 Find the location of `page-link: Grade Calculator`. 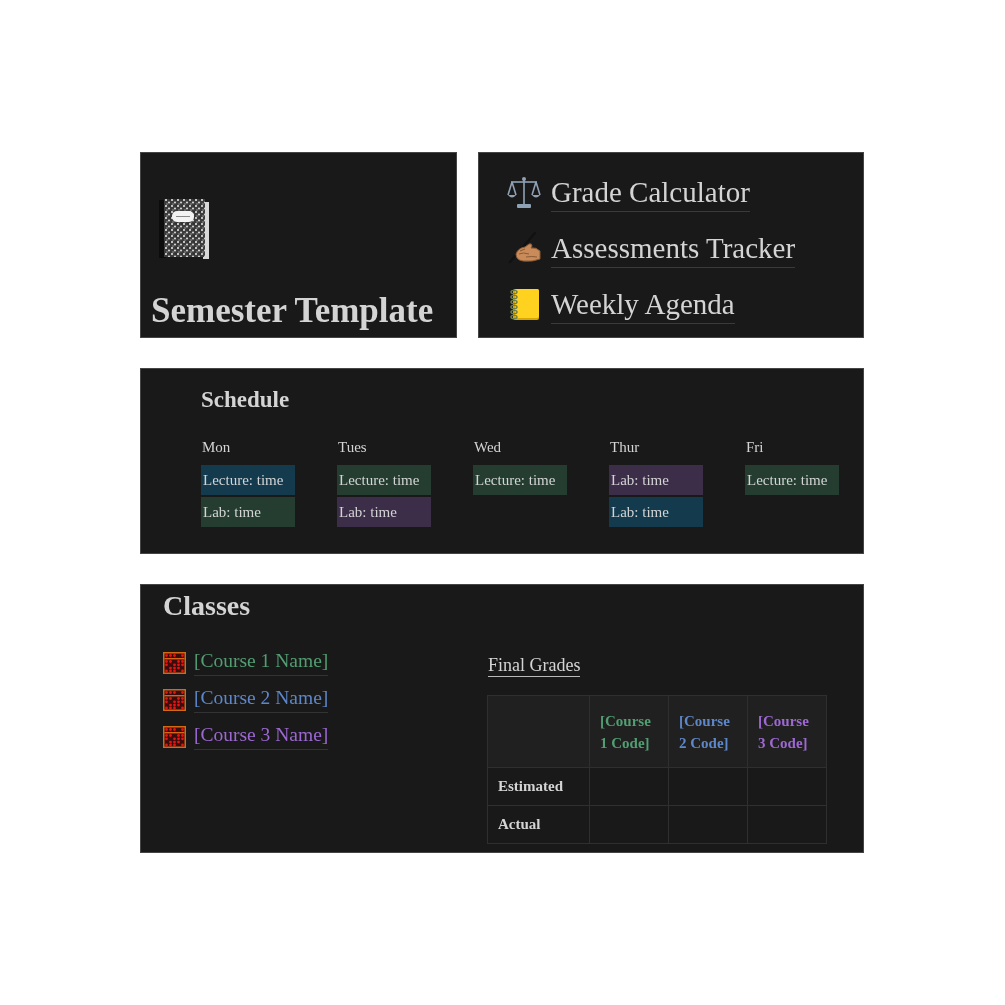

page-link: Grade Calculator is located at coordinates (628, 192).